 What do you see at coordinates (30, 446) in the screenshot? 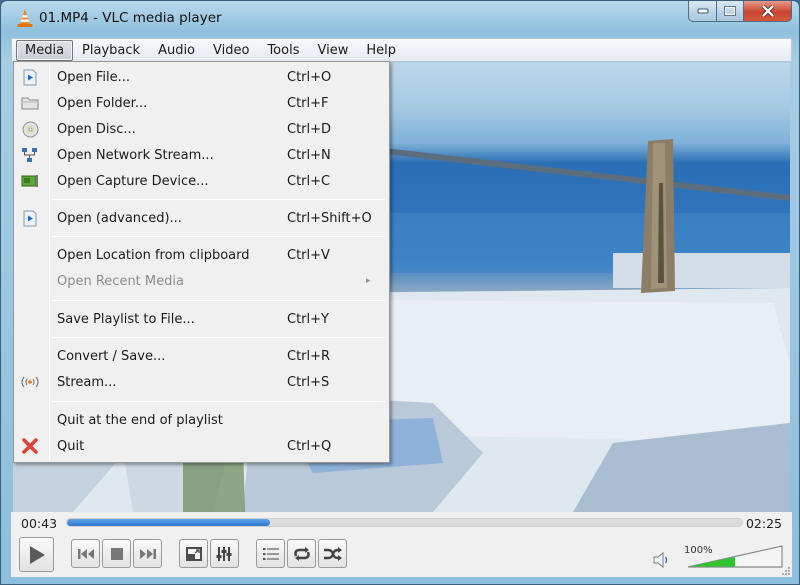
I see `quit-icon` at bounding box center [30, 446].